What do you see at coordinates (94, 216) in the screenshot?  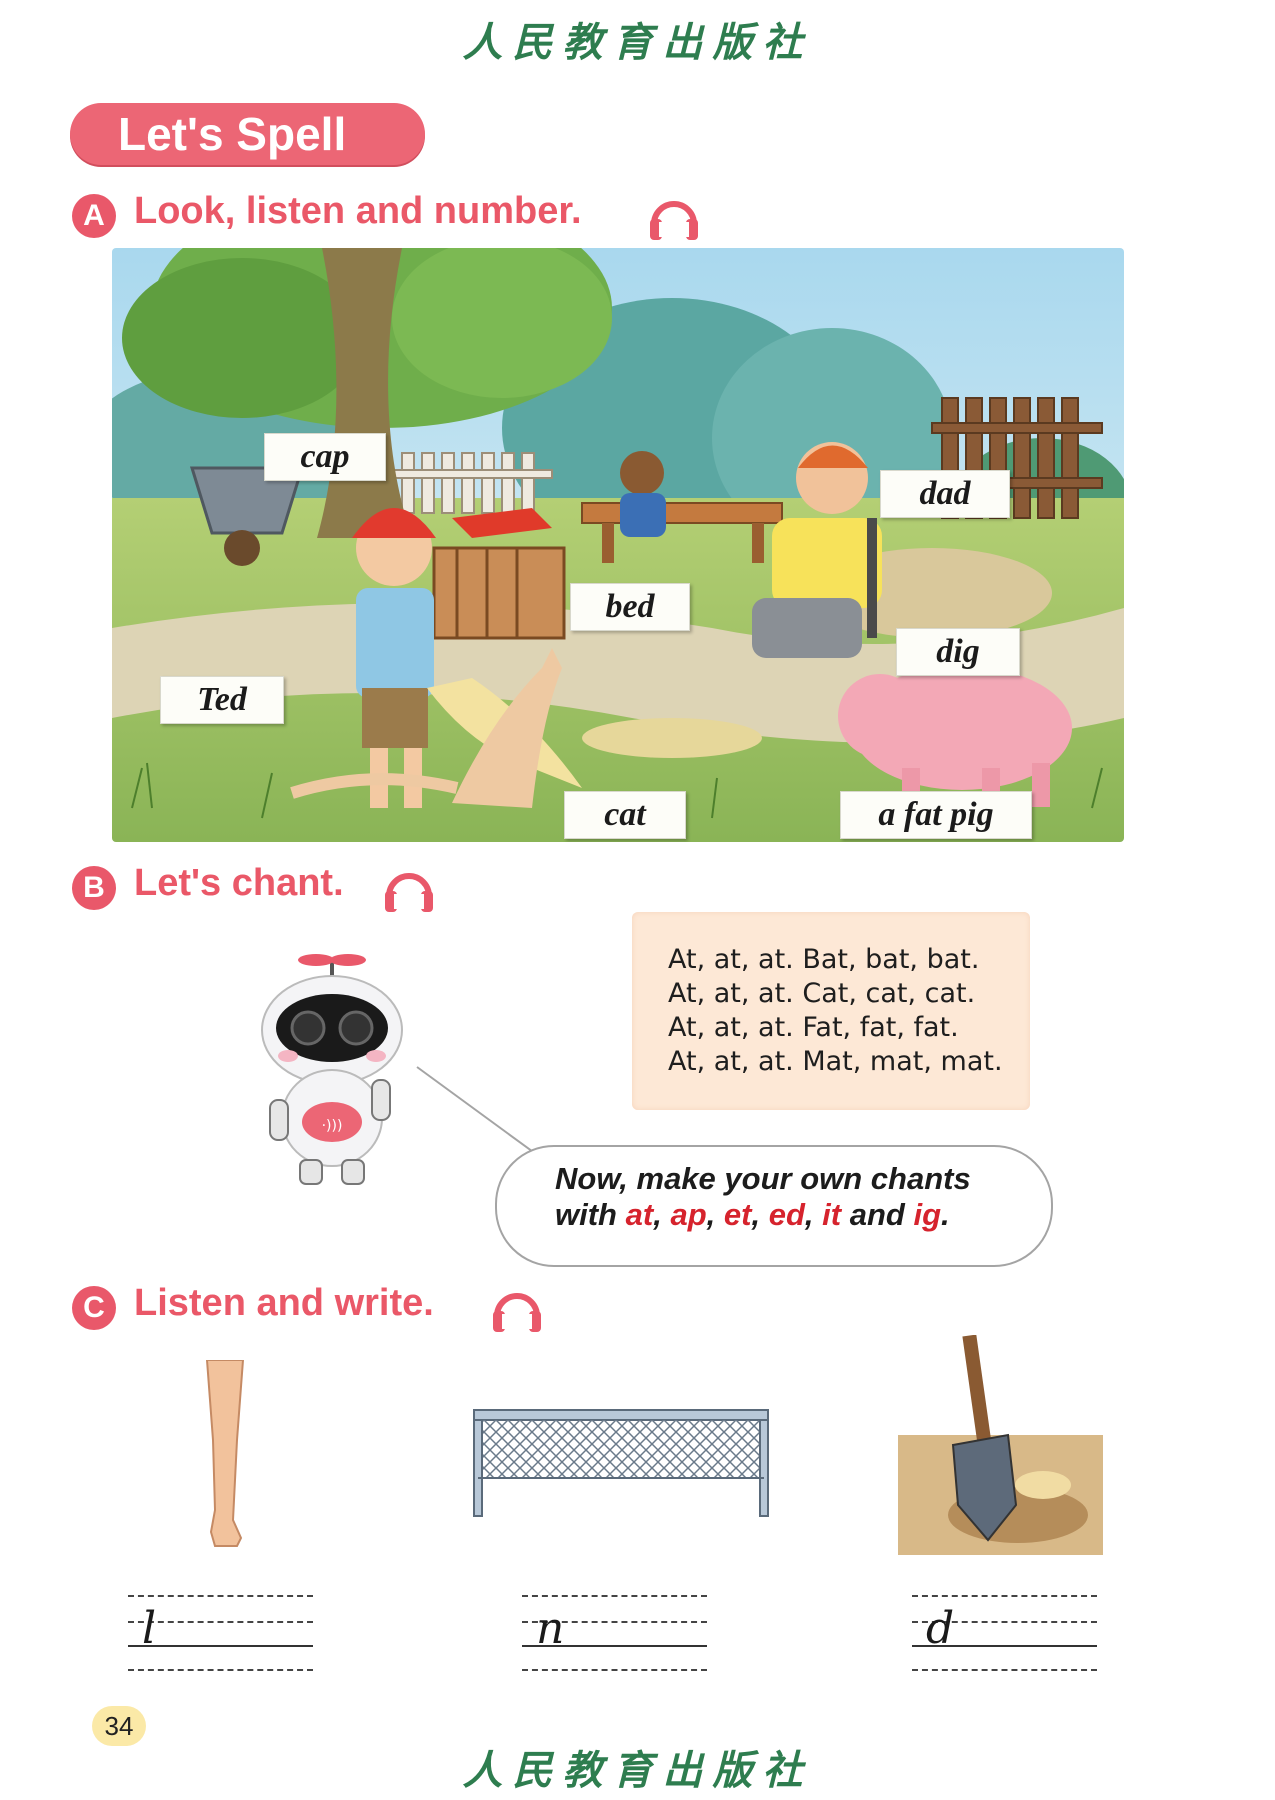 I see `section-a-badge: A` at bounding box center [94, 216].